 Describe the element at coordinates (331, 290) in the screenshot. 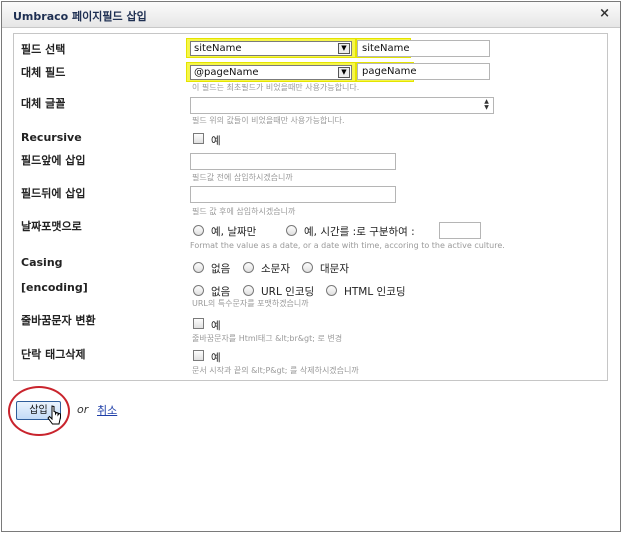

I see `encoding-html-radio` at that location.